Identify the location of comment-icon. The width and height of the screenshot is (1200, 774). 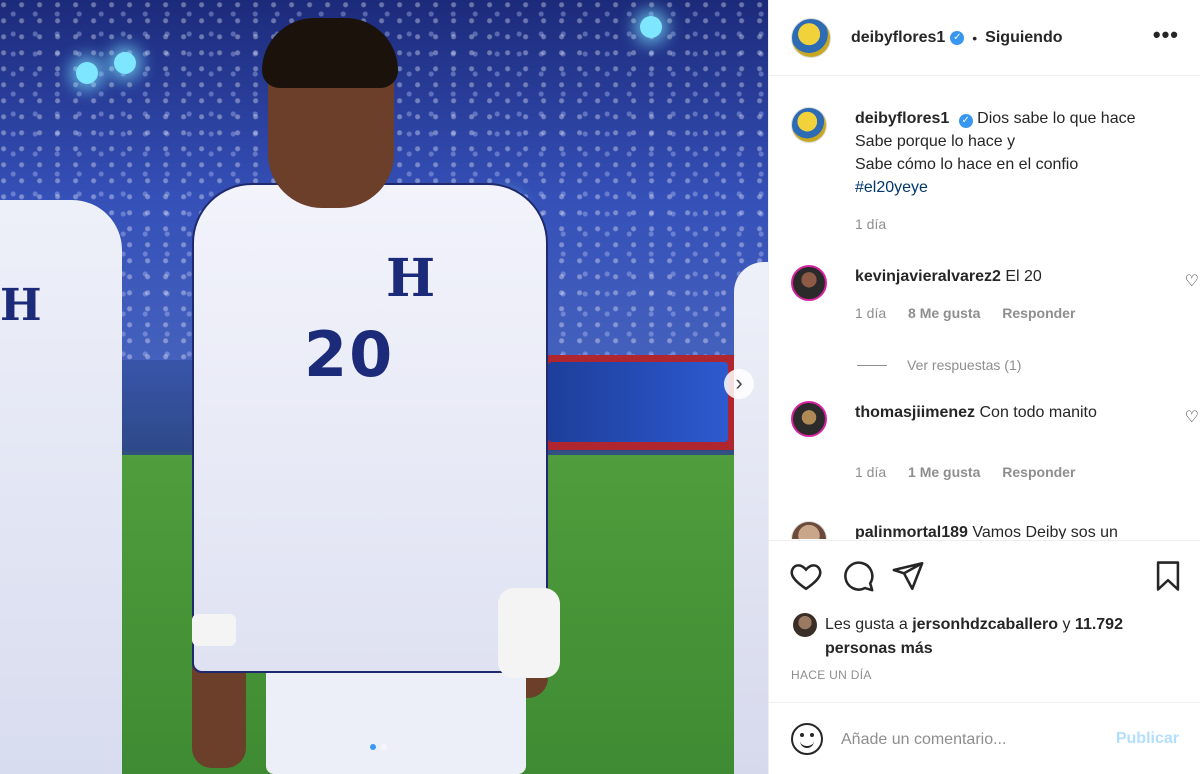
(858, 576).